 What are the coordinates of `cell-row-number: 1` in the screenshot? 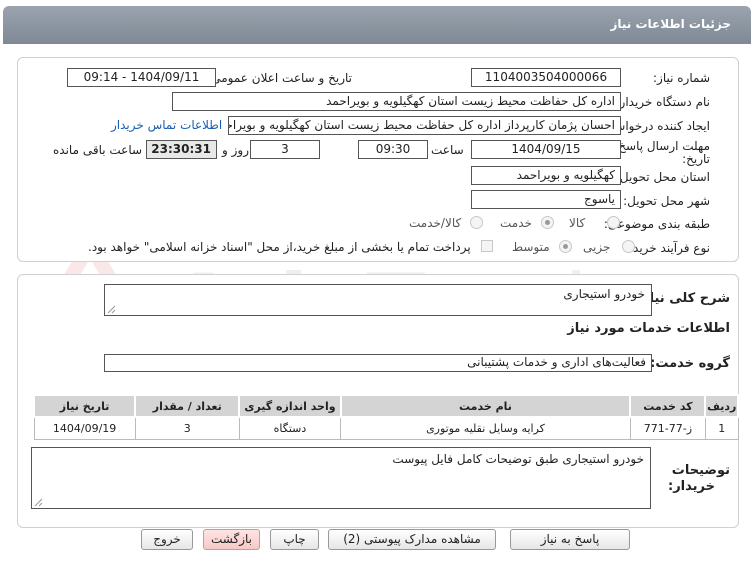 It's located at (721, 428).